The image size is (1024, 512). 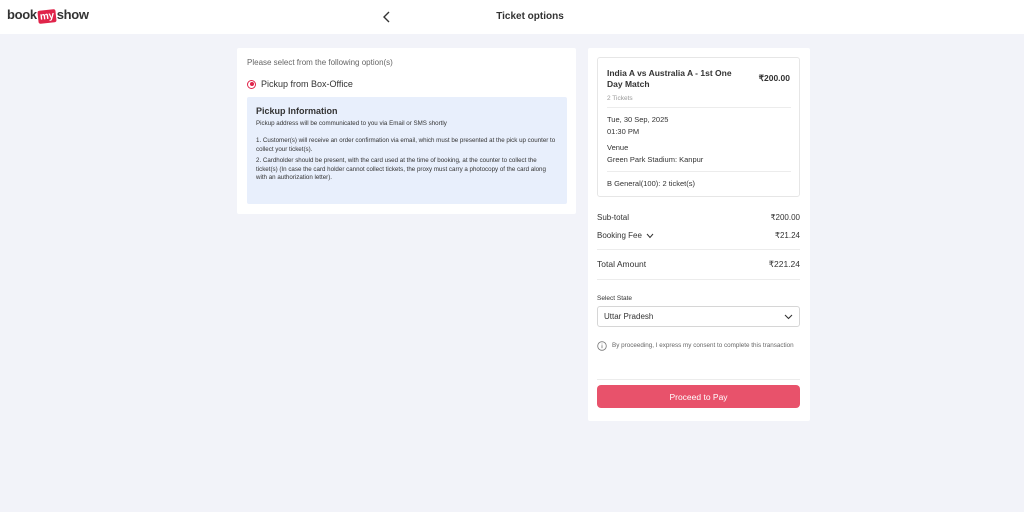 I want to click on booking-fee-label: Booking Fee, so click(x=619, y=235).